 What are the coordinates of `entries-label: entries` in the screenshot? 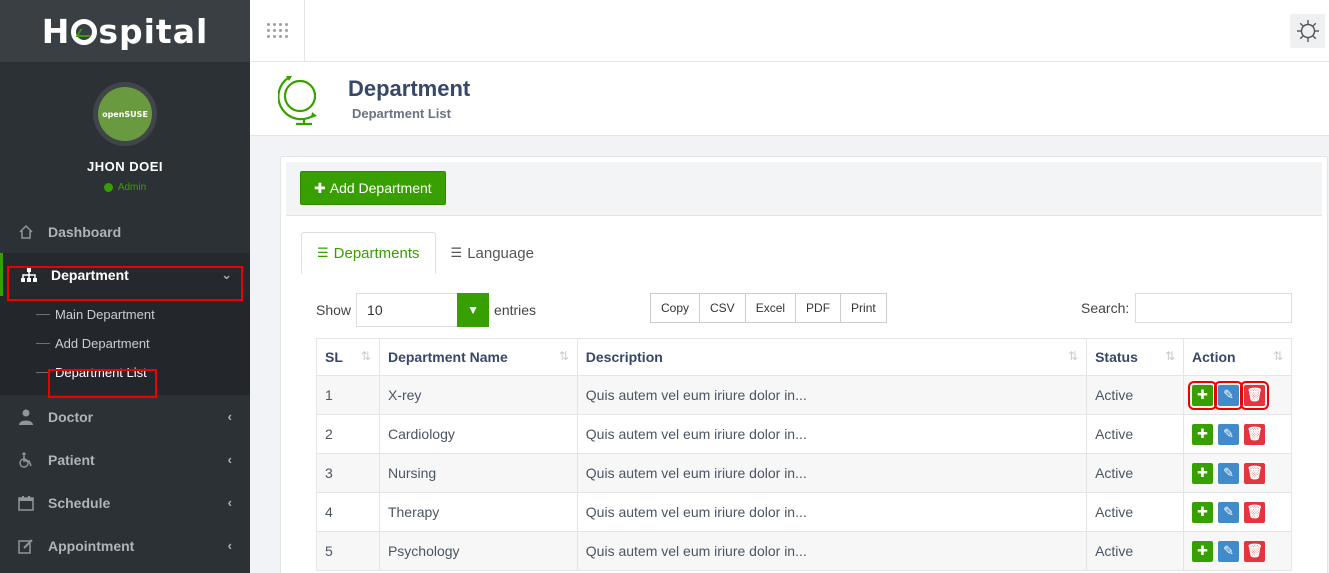 It's located at (515, 310).